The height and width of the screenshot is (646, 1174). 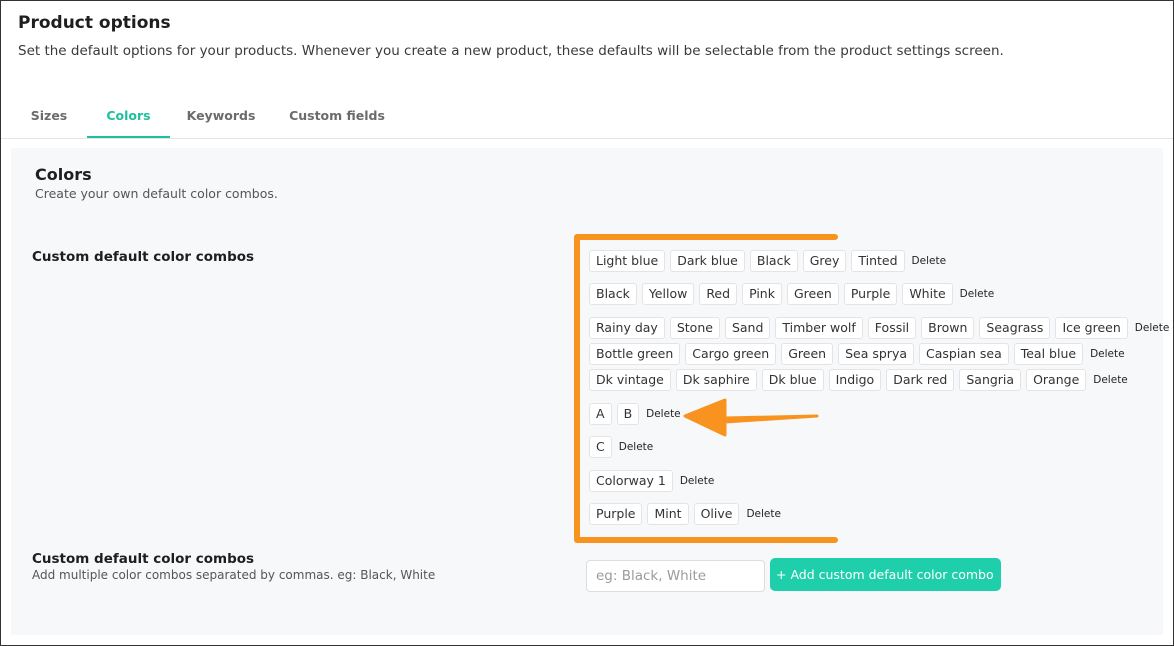 I want to click on color-chip: Dk saphire, so click(x=716, y=380).